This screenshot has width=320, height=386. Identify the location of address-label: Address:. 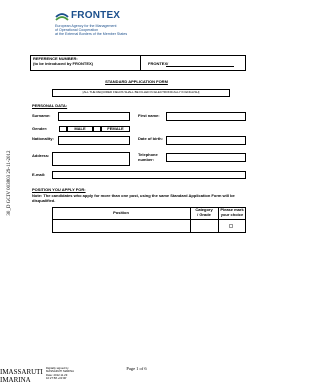
(41, 155).